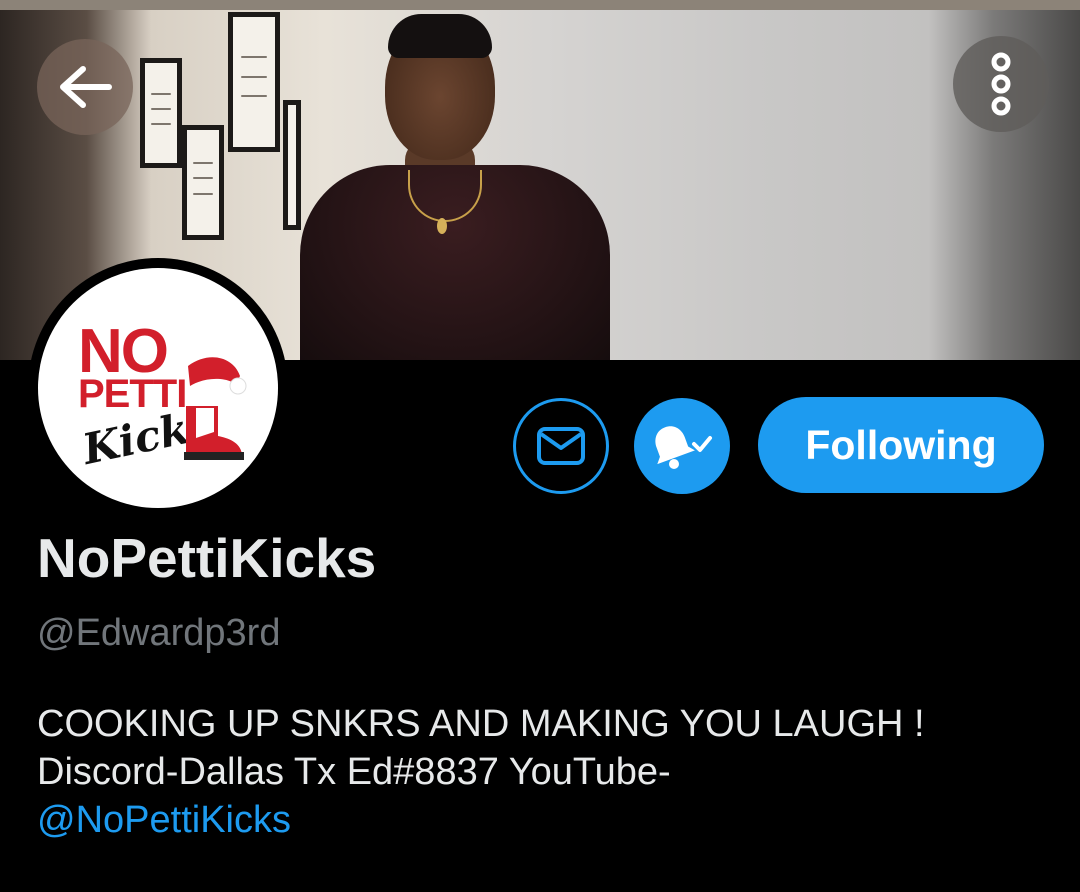 The image size is (1080, 892). I want to click on profile-avatar: NO PETTI Kicks, so click(158, 388).